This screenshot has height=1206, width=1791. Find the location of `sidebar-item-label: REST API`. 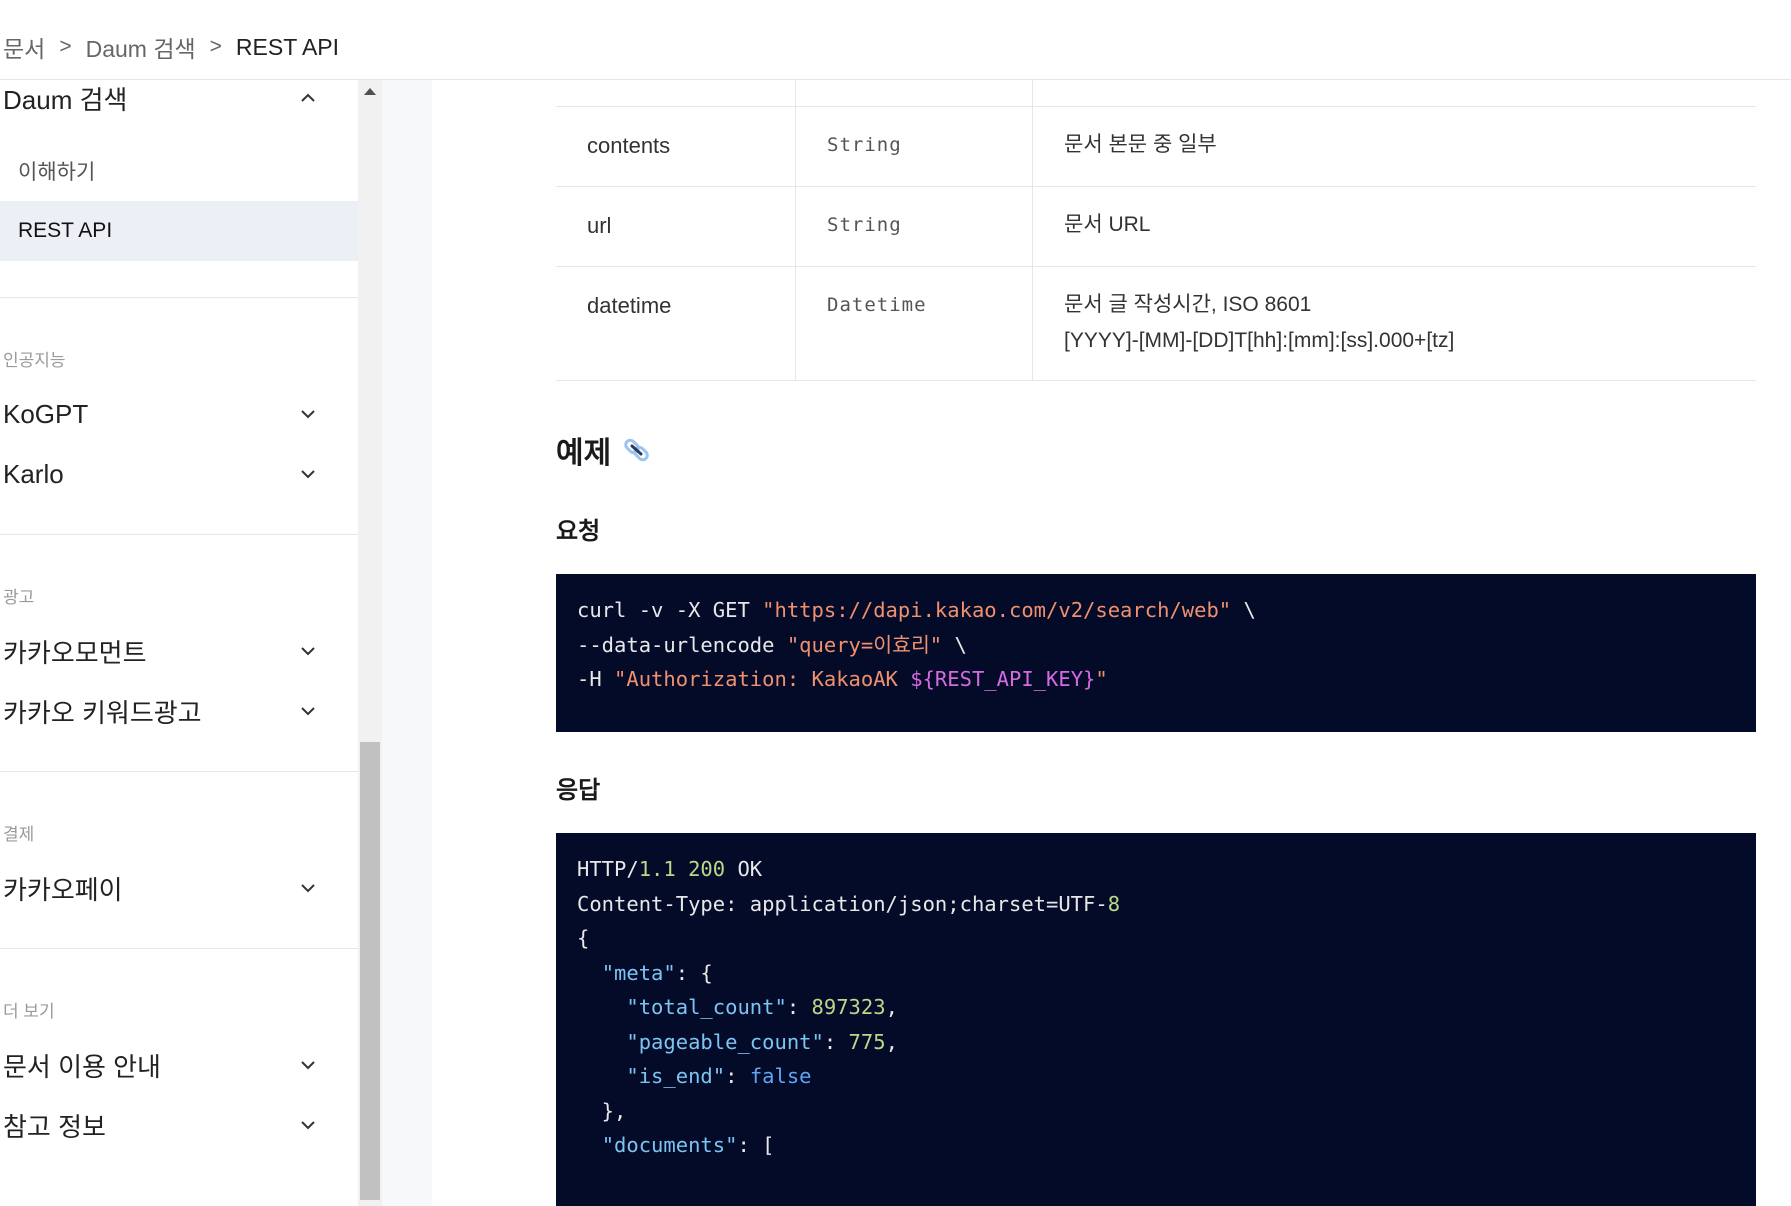

sidebar-item-label: REST API is located at coordinates (65, 230).